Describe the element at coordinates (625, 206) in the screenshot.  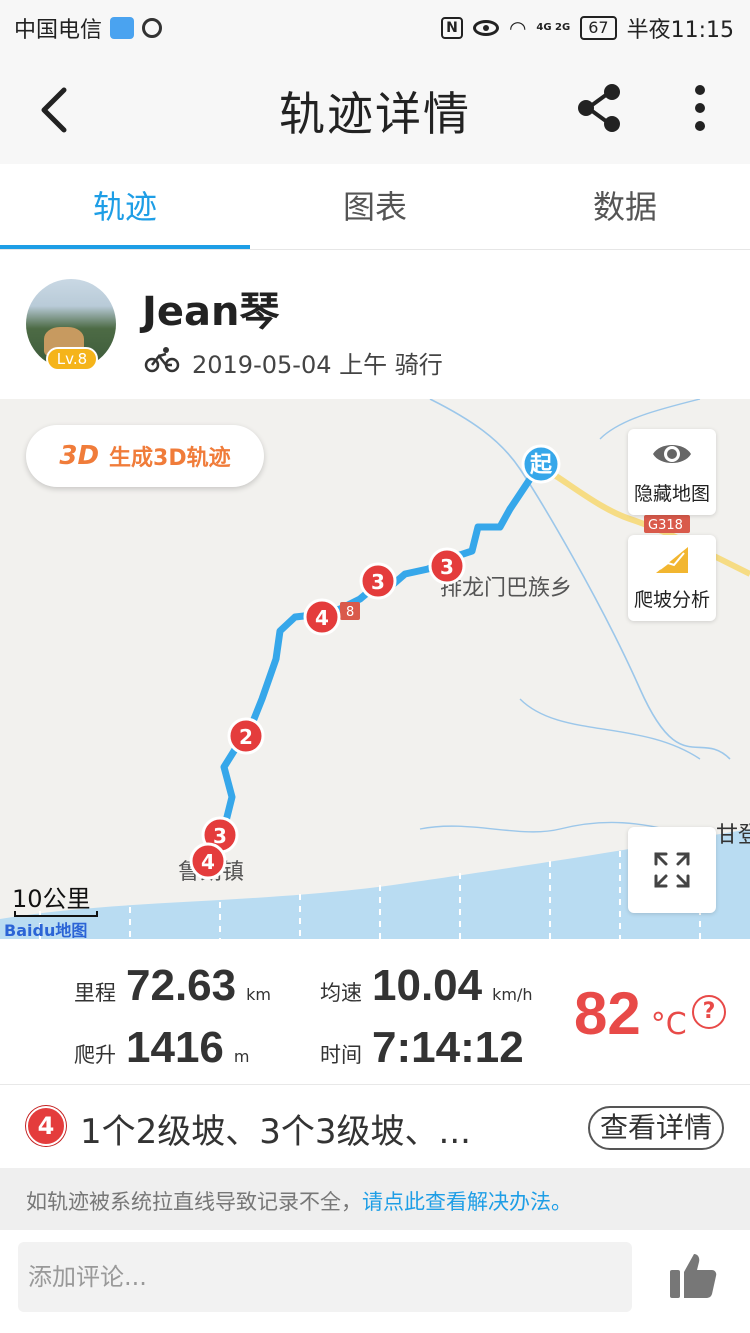
I see `tab-data: 数据` at that location.